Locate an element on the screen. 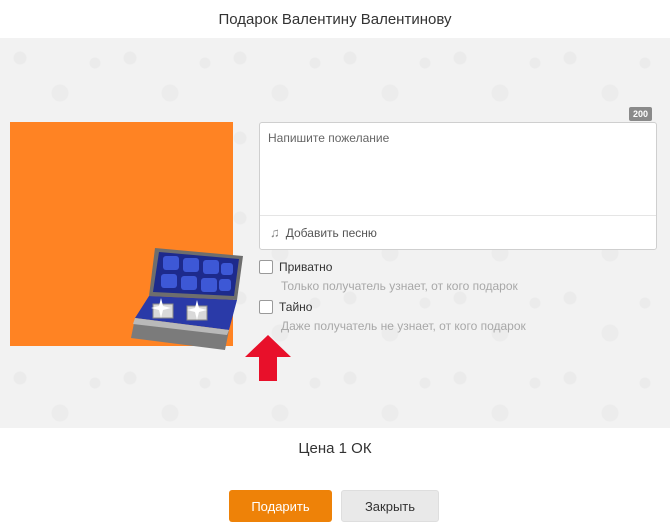  private-checkbox is located at coordinates (266, 267).